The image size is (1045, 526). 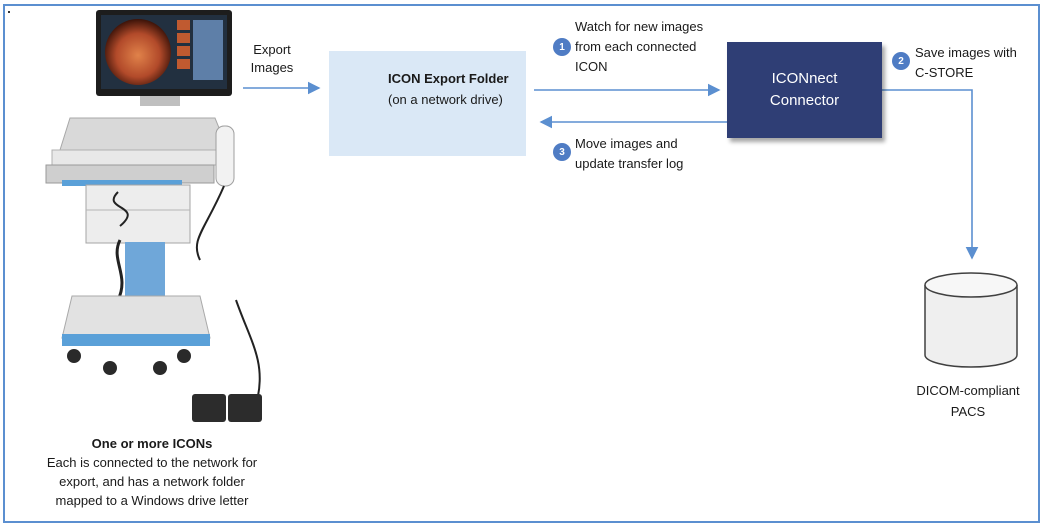 What do you see at coordinates (930, 174) in the screenshot?
I see `arrow-save` at bounding box center [930, 174].